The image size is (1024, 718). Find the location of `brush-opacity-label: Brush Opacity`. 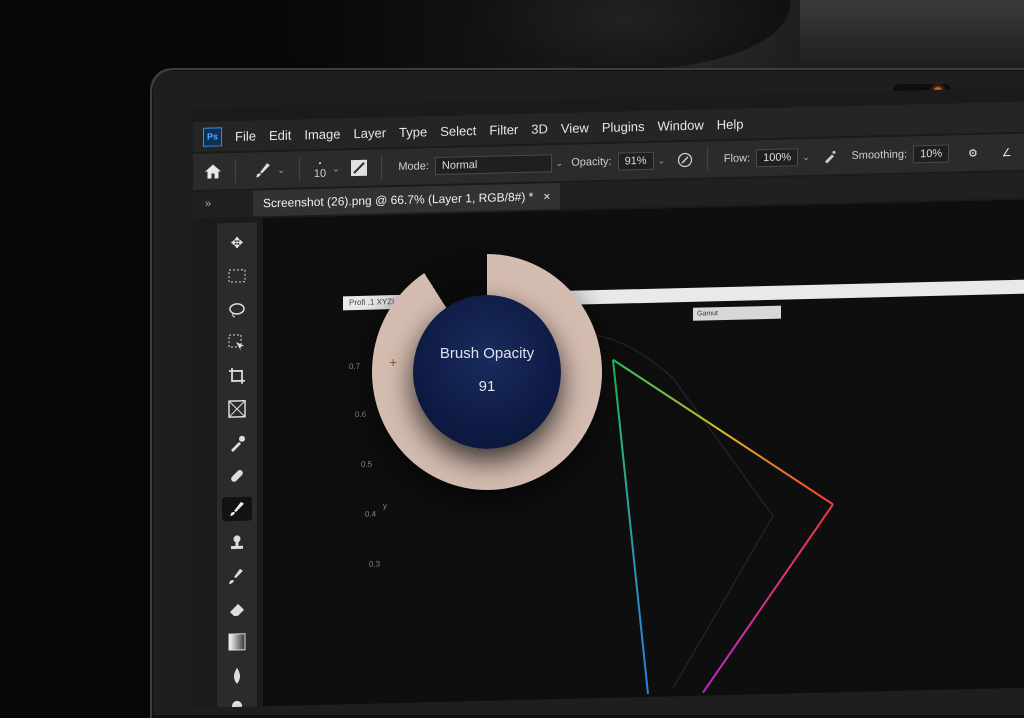

brush-opacity-label: Brush Opacity is located at coordinates (487, 353).